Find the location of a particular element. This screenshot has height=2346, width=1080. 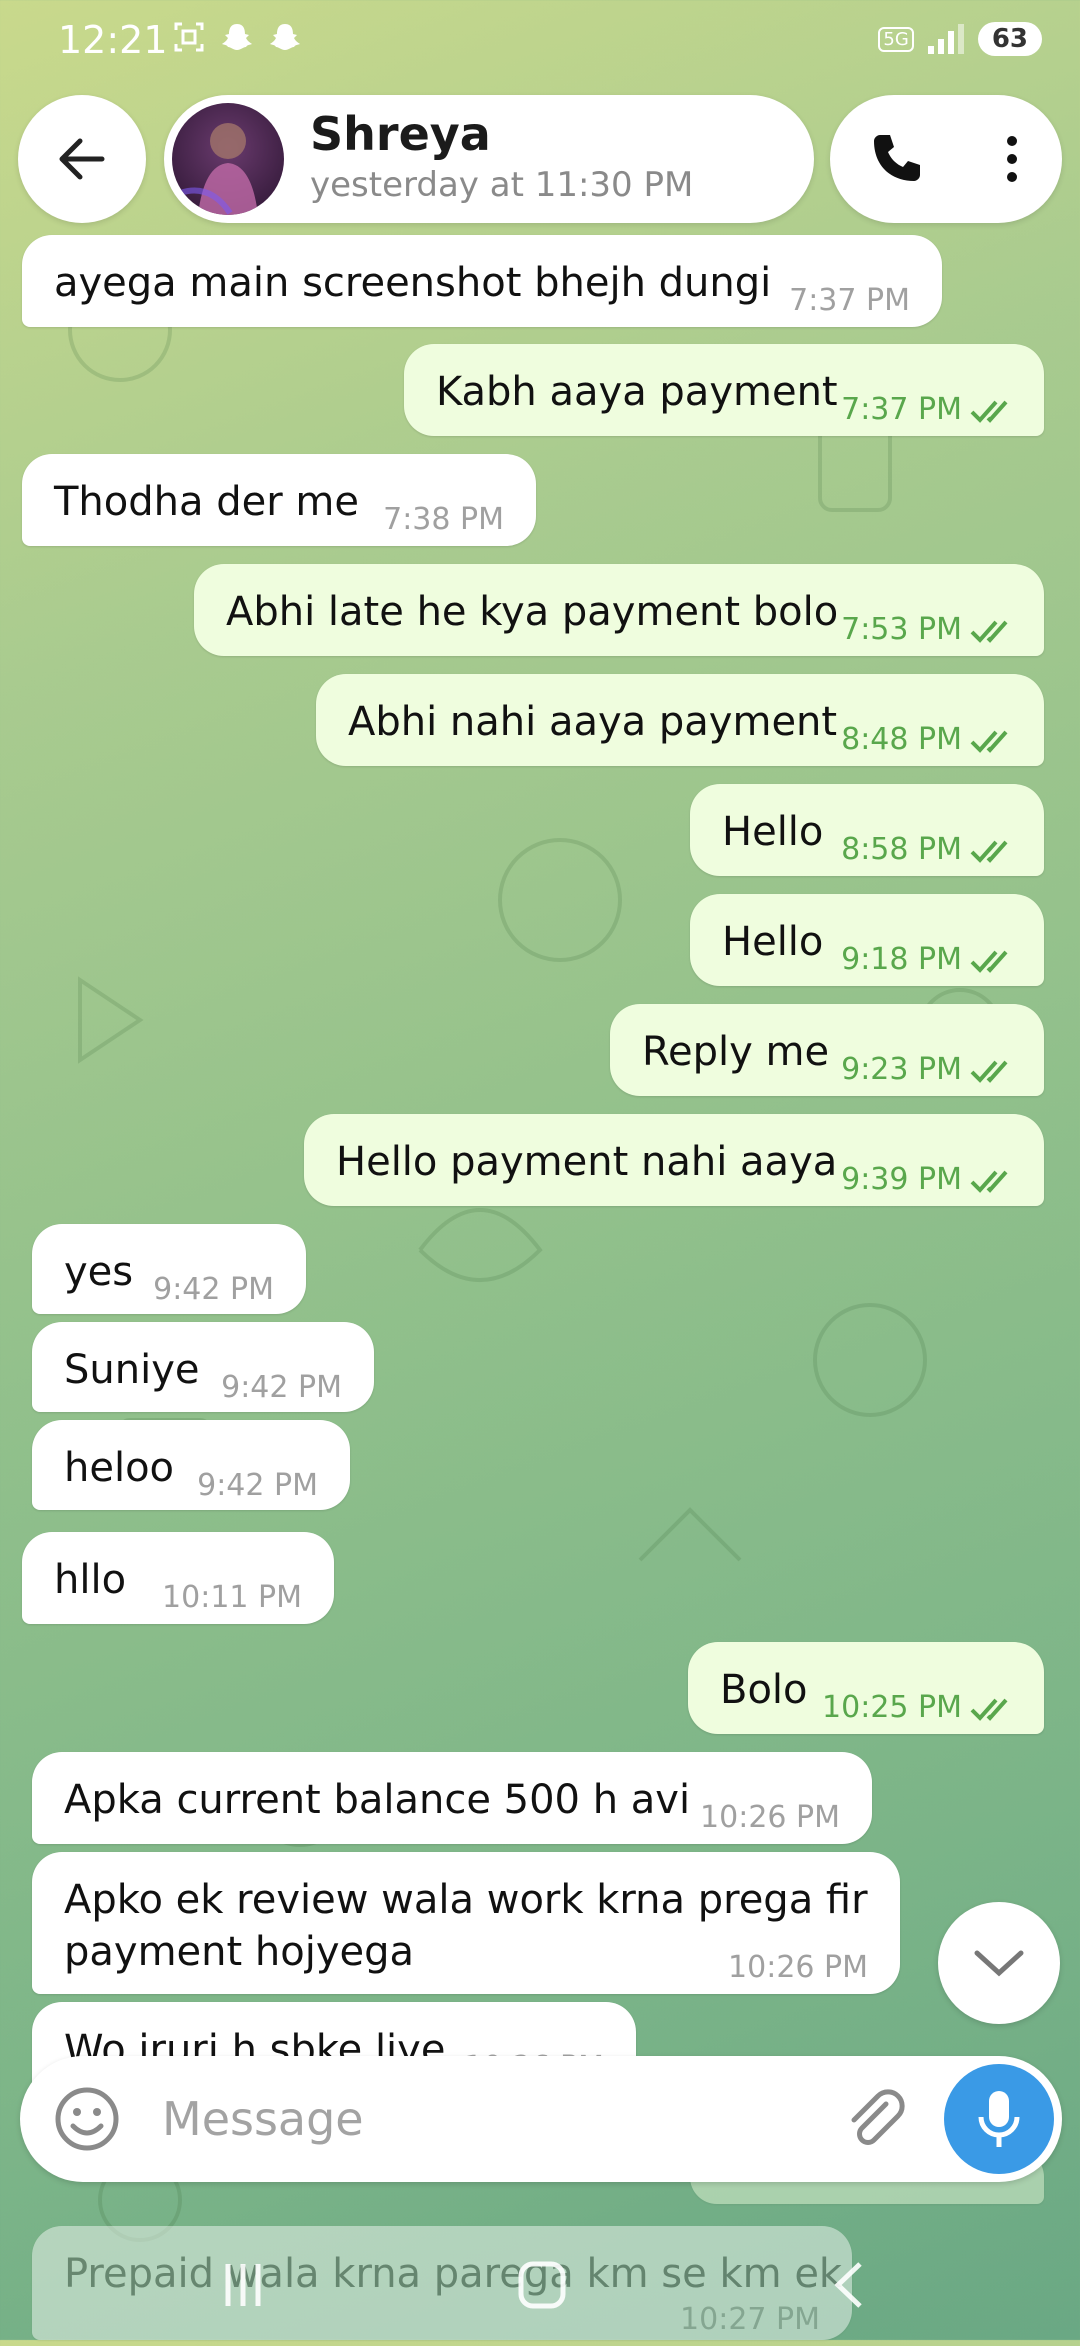

home-icon is located at coordinates (542, 2285).